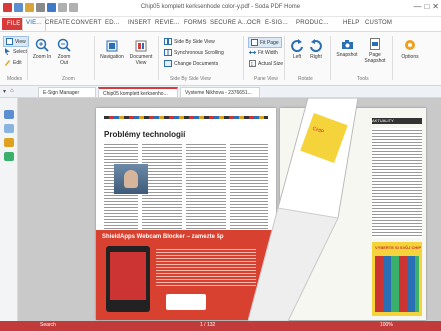 This screenshot has height=331, width=441. What do you see at coordinates (316, 49) in the screenshot?
I see `rotate-right-button: Right` at bounding box center [316, 49].